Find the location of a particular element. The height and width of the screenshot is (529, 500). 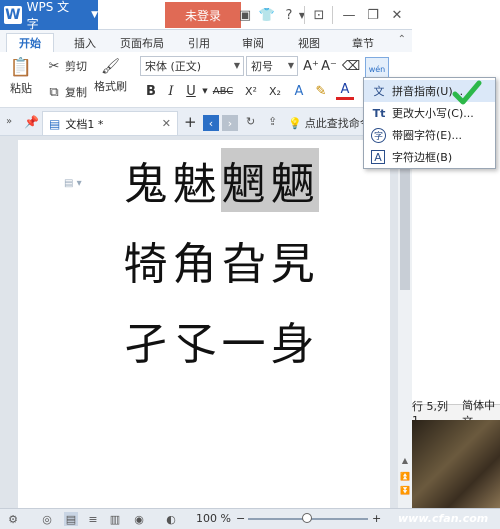

char: 角 is located at coordinates (196, 264).